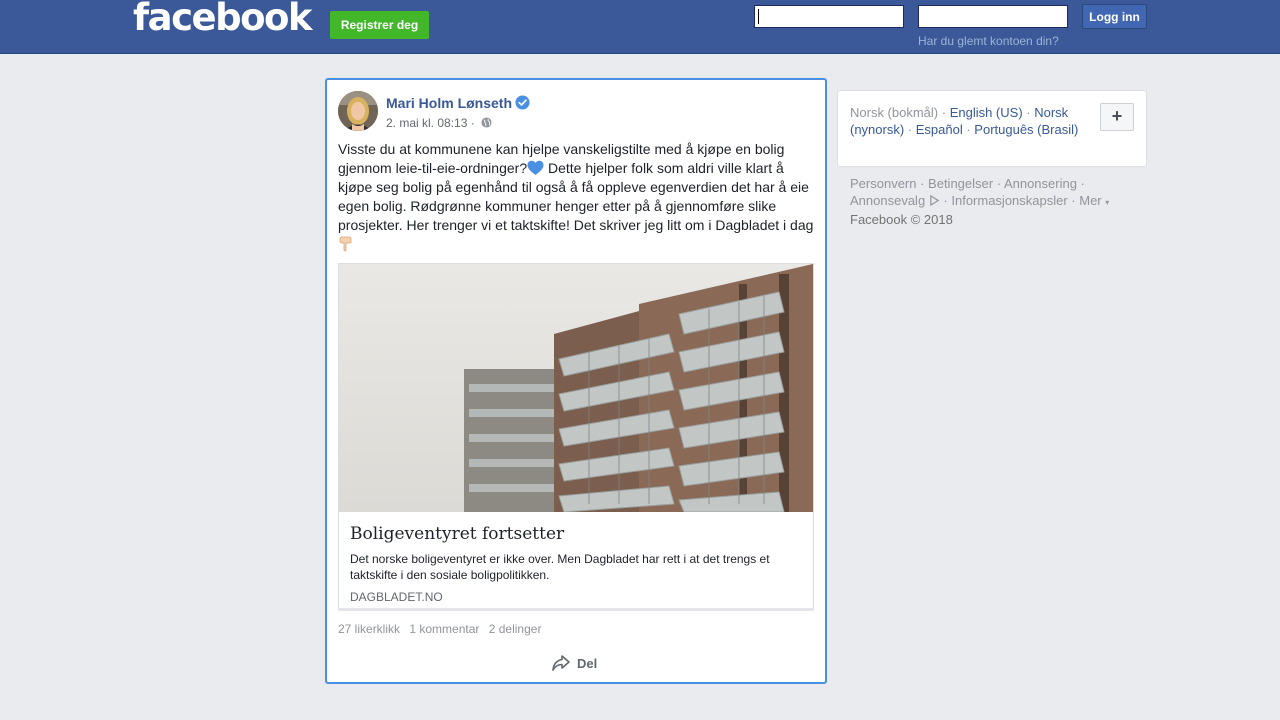 The width and height of the screenshot is (1280, 720). I want to click on avatar, so click(358, 111).